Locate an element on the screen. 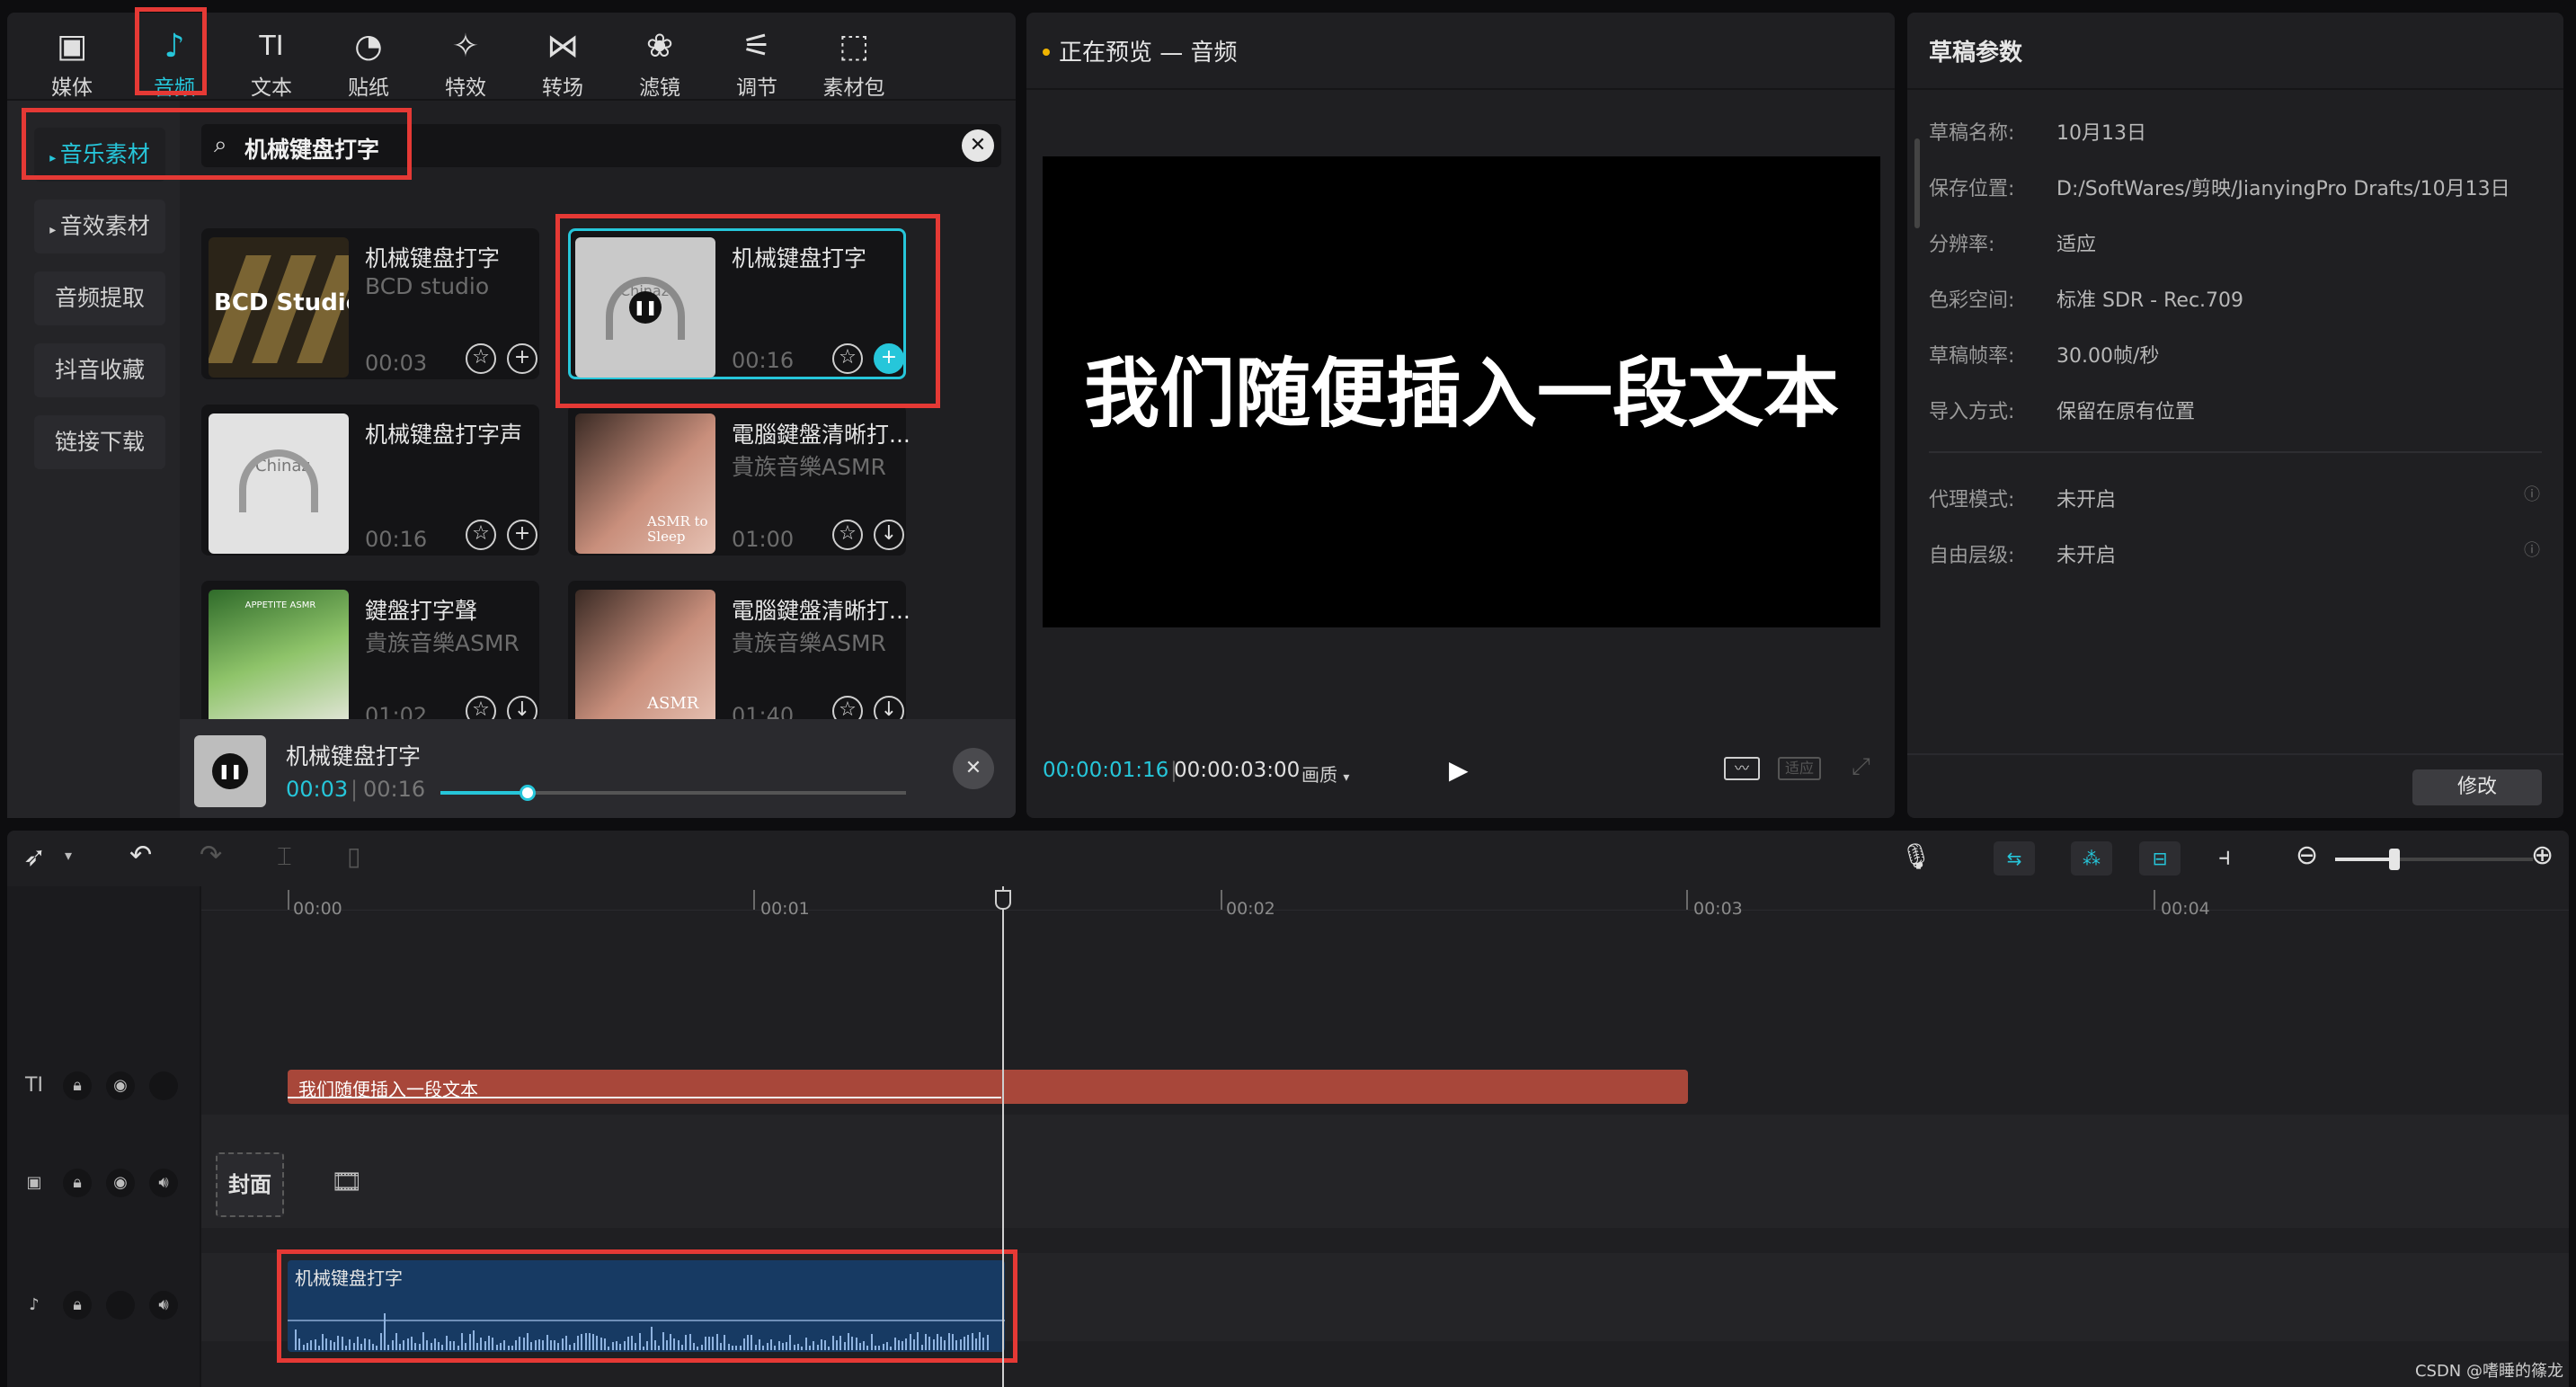 The width and height of the screenshot is (2576, 1387). zoom-in-icon: ⊕ is located at coordinates (2542, 855).